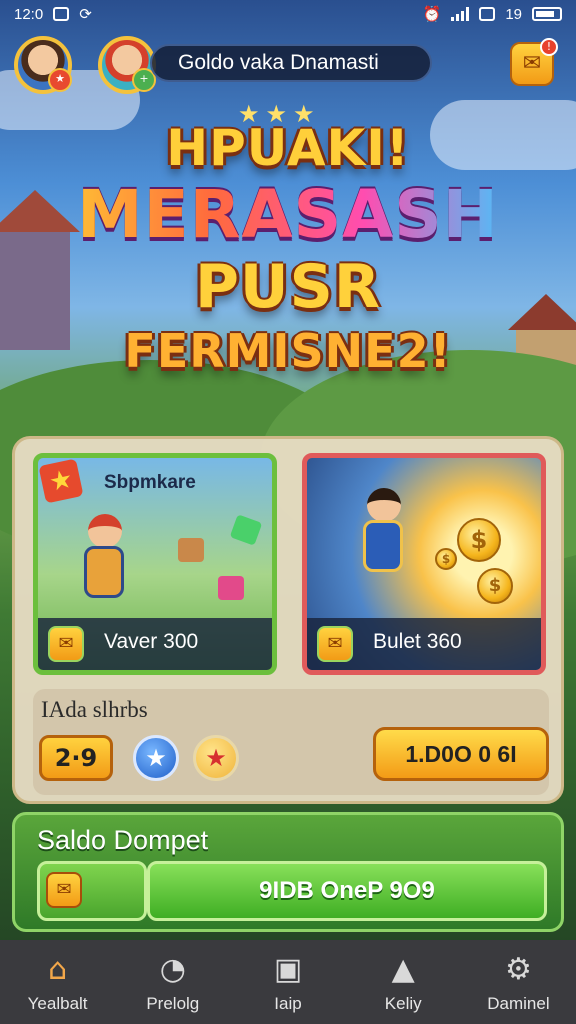  Describe the element at coordinates (151, 641) in the screenshot. I see `card-value: Vaver 300` at that location.